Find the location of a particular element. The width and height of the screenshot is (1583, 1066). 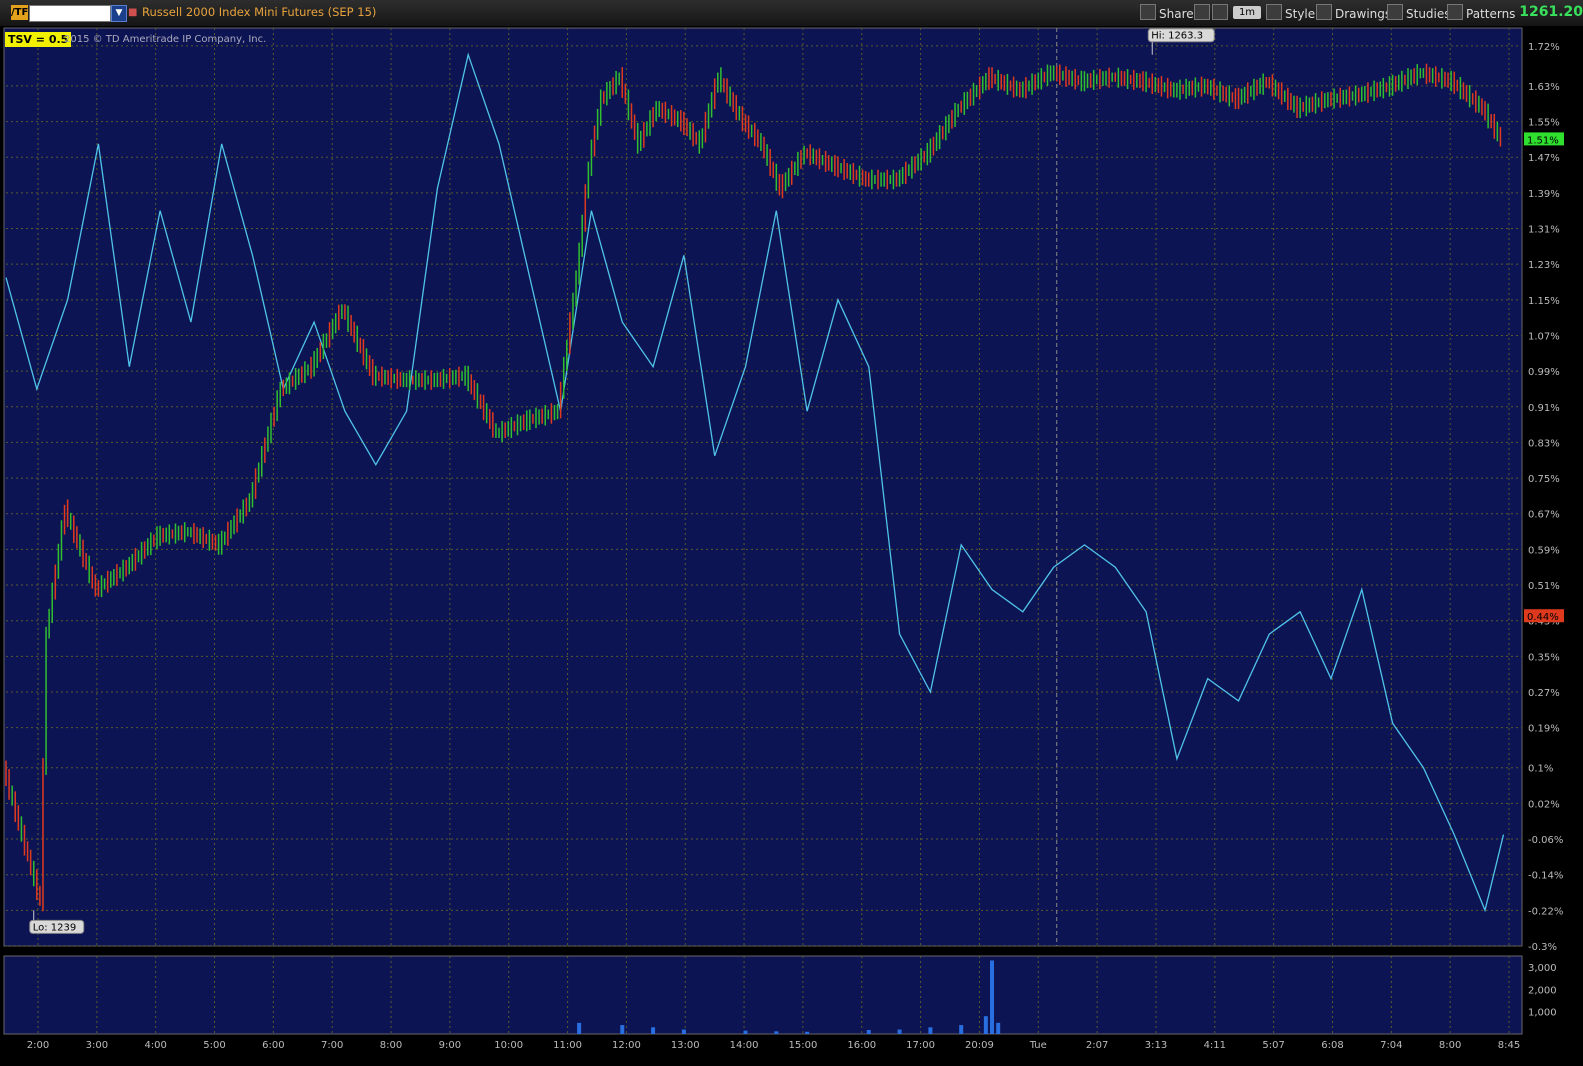

x-axis-label: 6:08 is located at coordinates (1332, 1045).